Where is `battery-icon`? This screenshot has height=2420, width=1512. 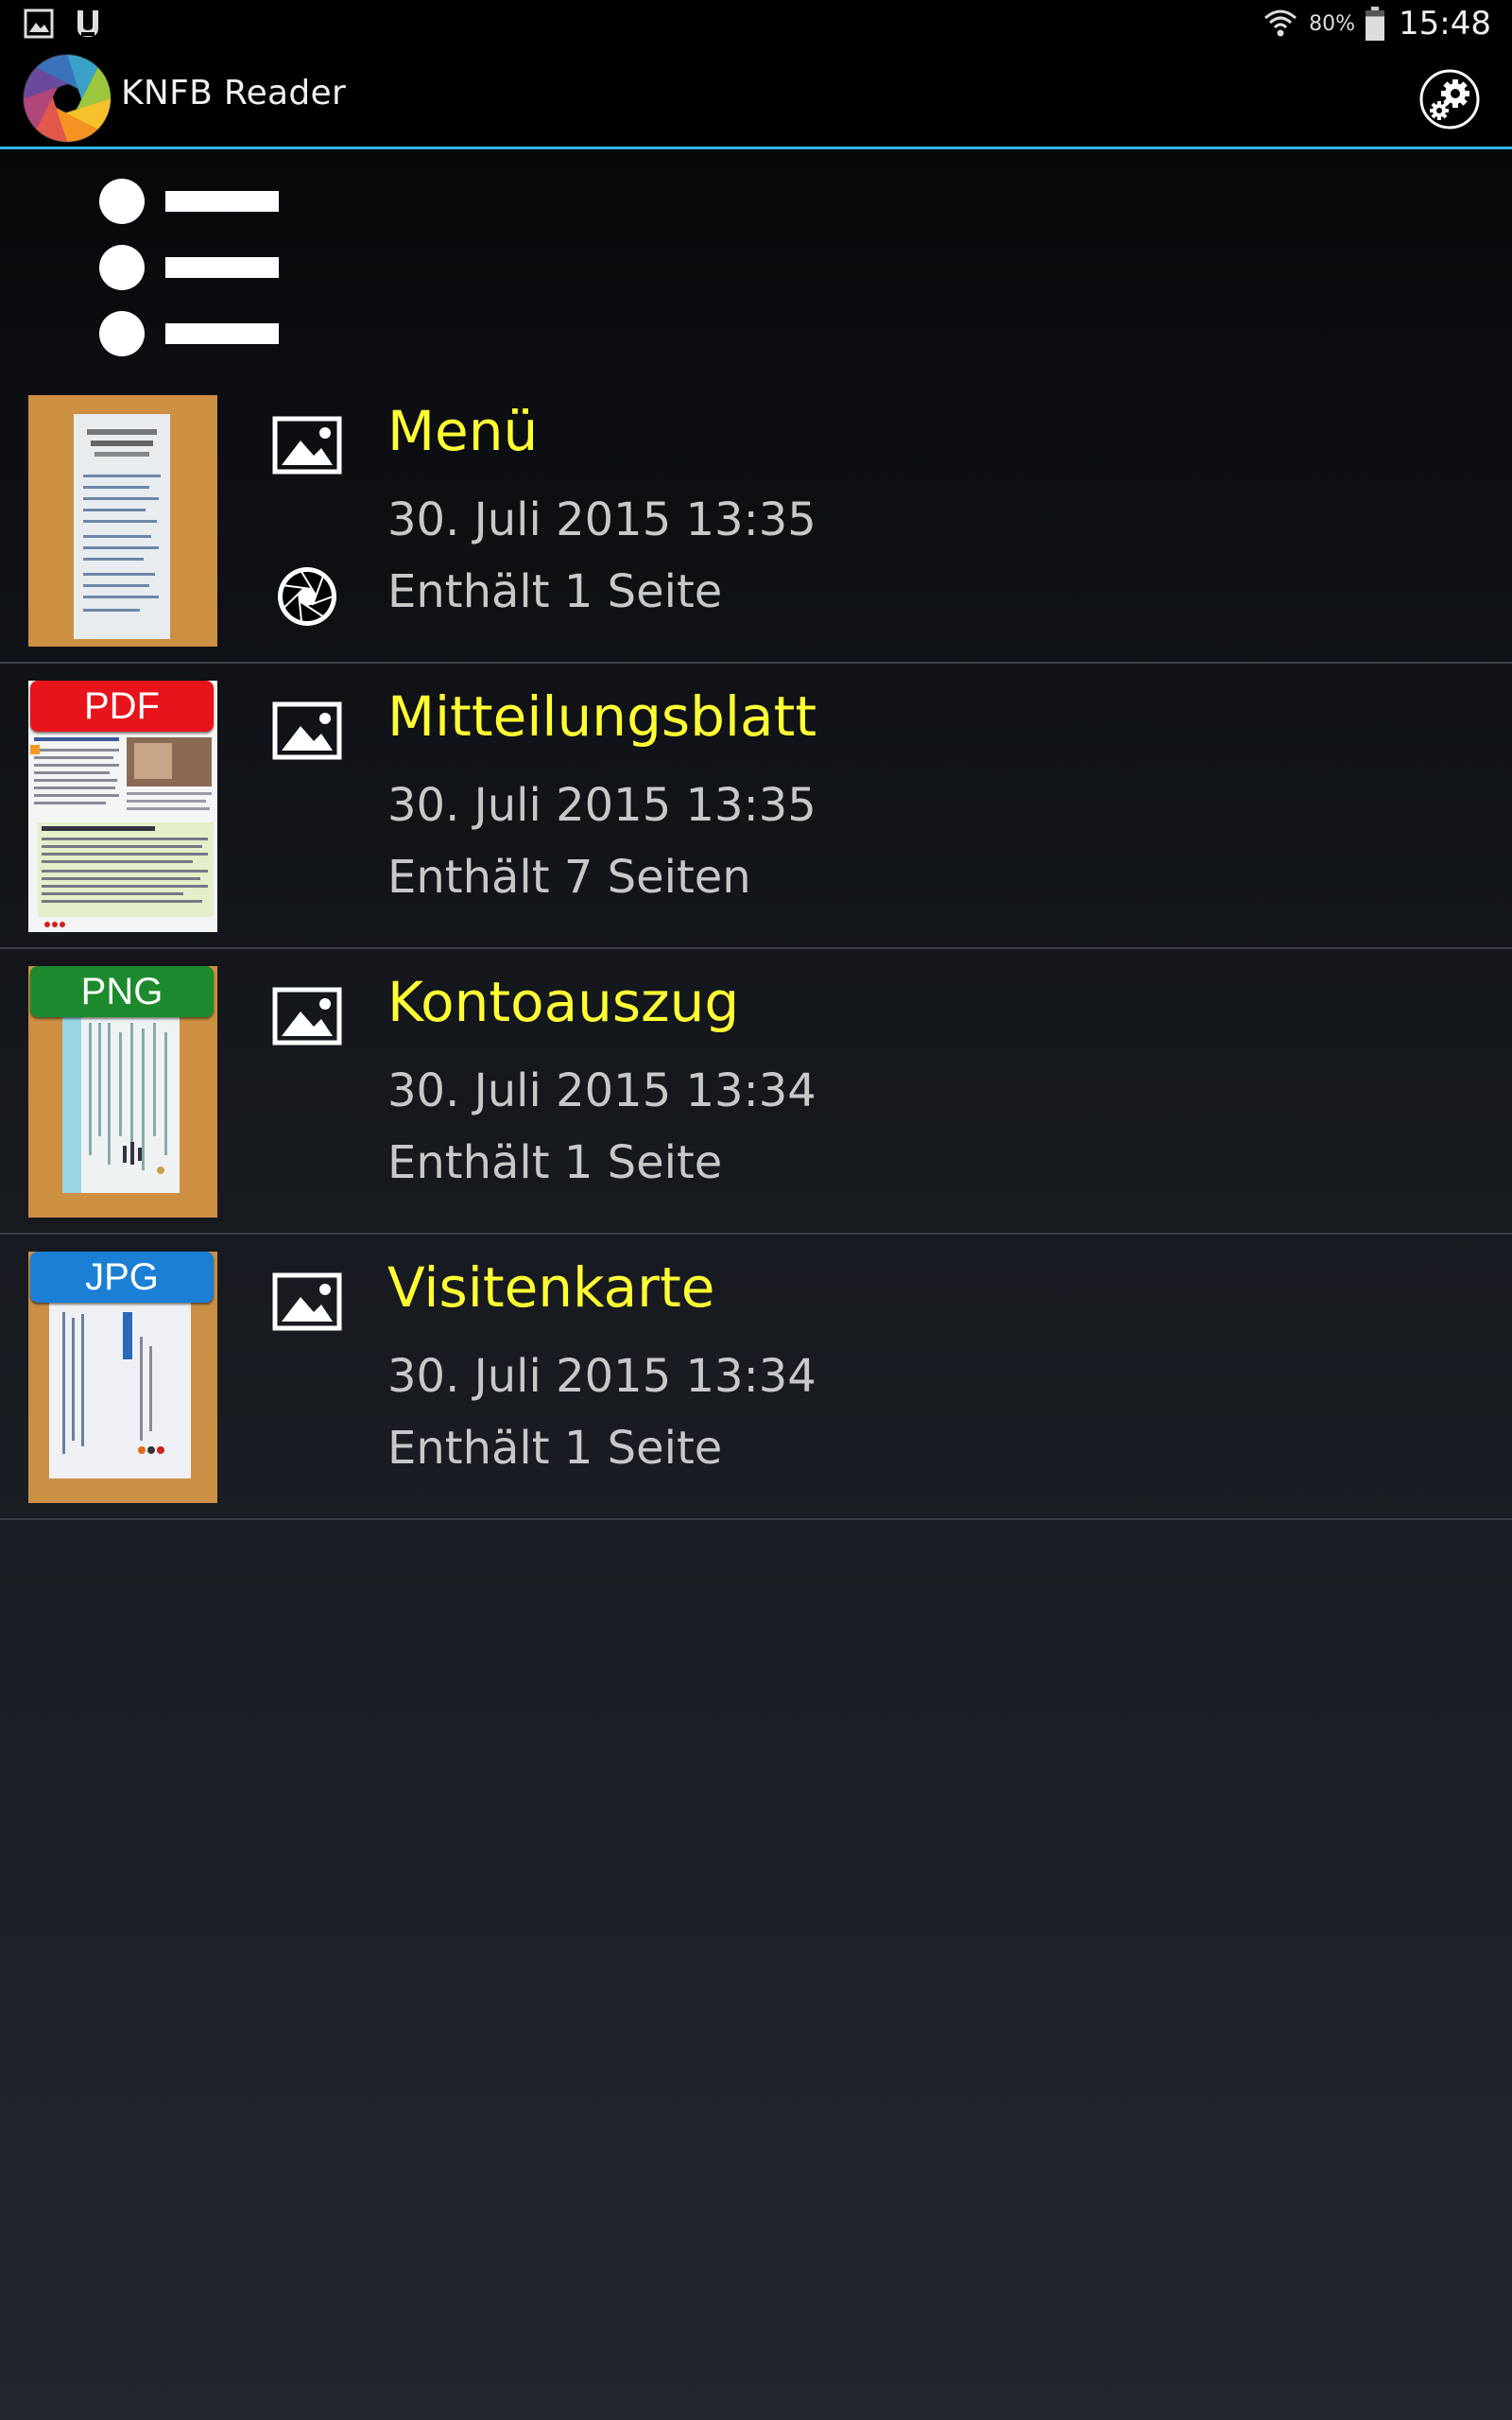
battery-icon is located at coordinates (1375, 24).